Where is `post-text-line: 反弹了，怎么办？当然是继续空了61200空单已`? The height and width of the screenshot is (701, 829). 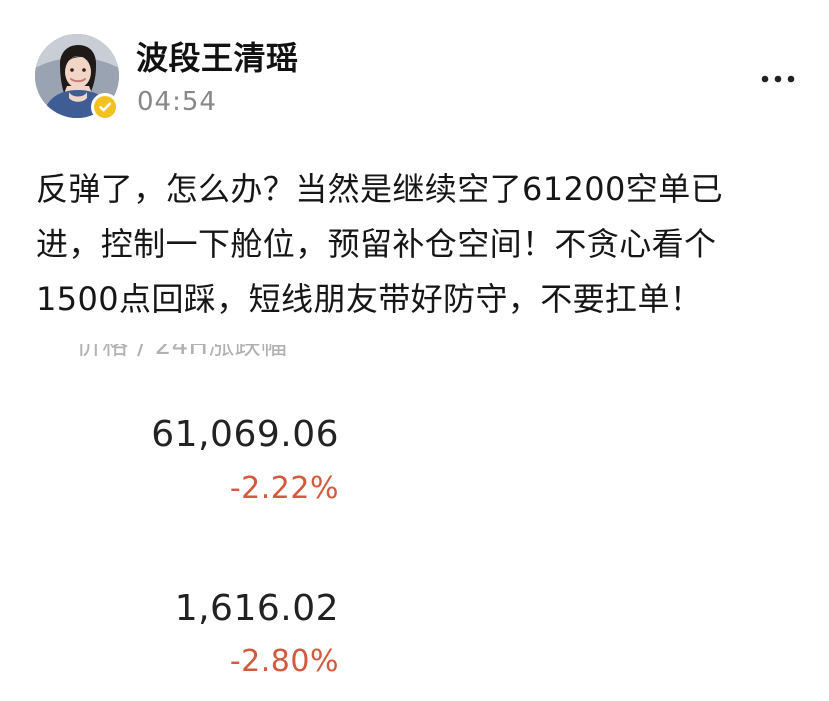 post-text-line: 反弹了，怎么办？当然是继续空了61200空单已 is located at coordinates (379, 189).